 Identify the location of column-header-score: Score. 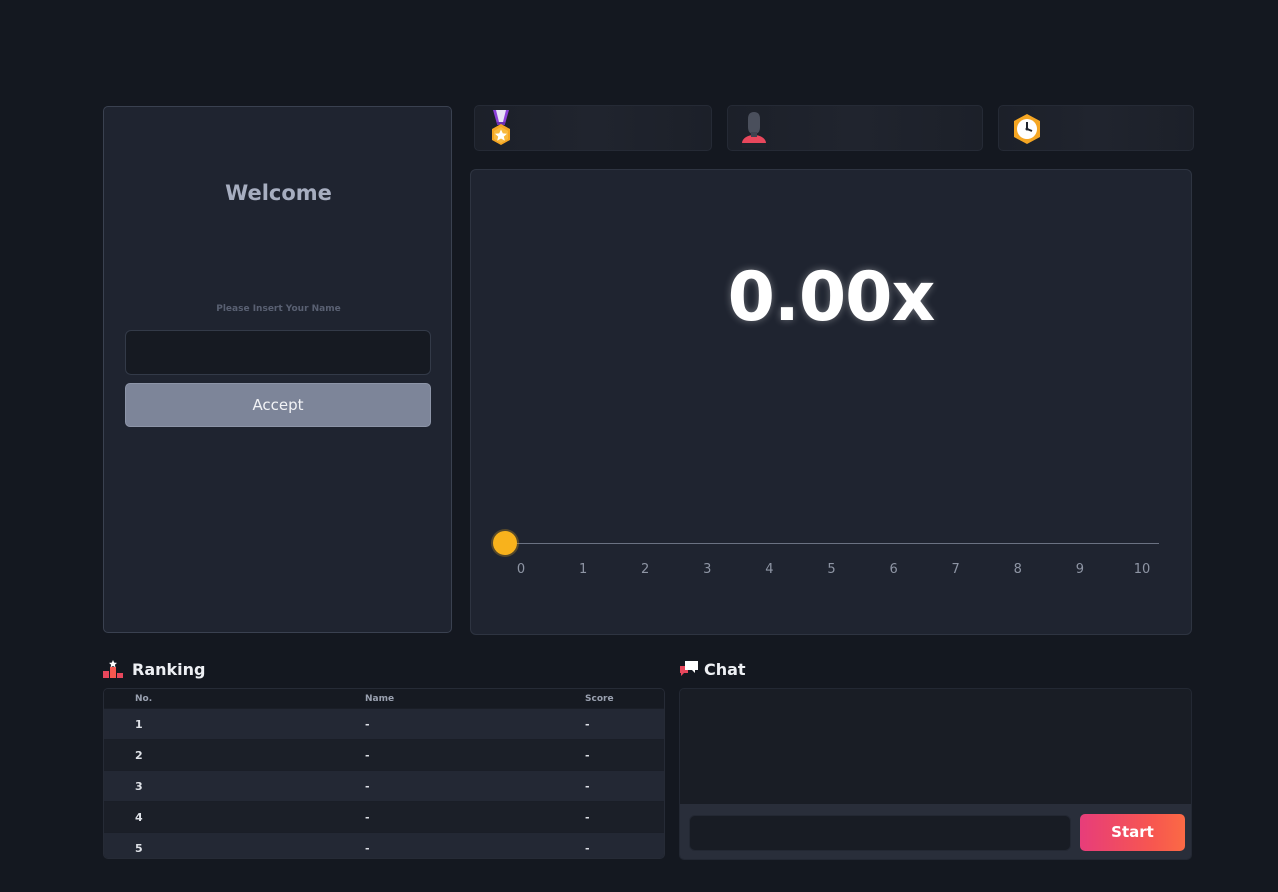
(599, 698).